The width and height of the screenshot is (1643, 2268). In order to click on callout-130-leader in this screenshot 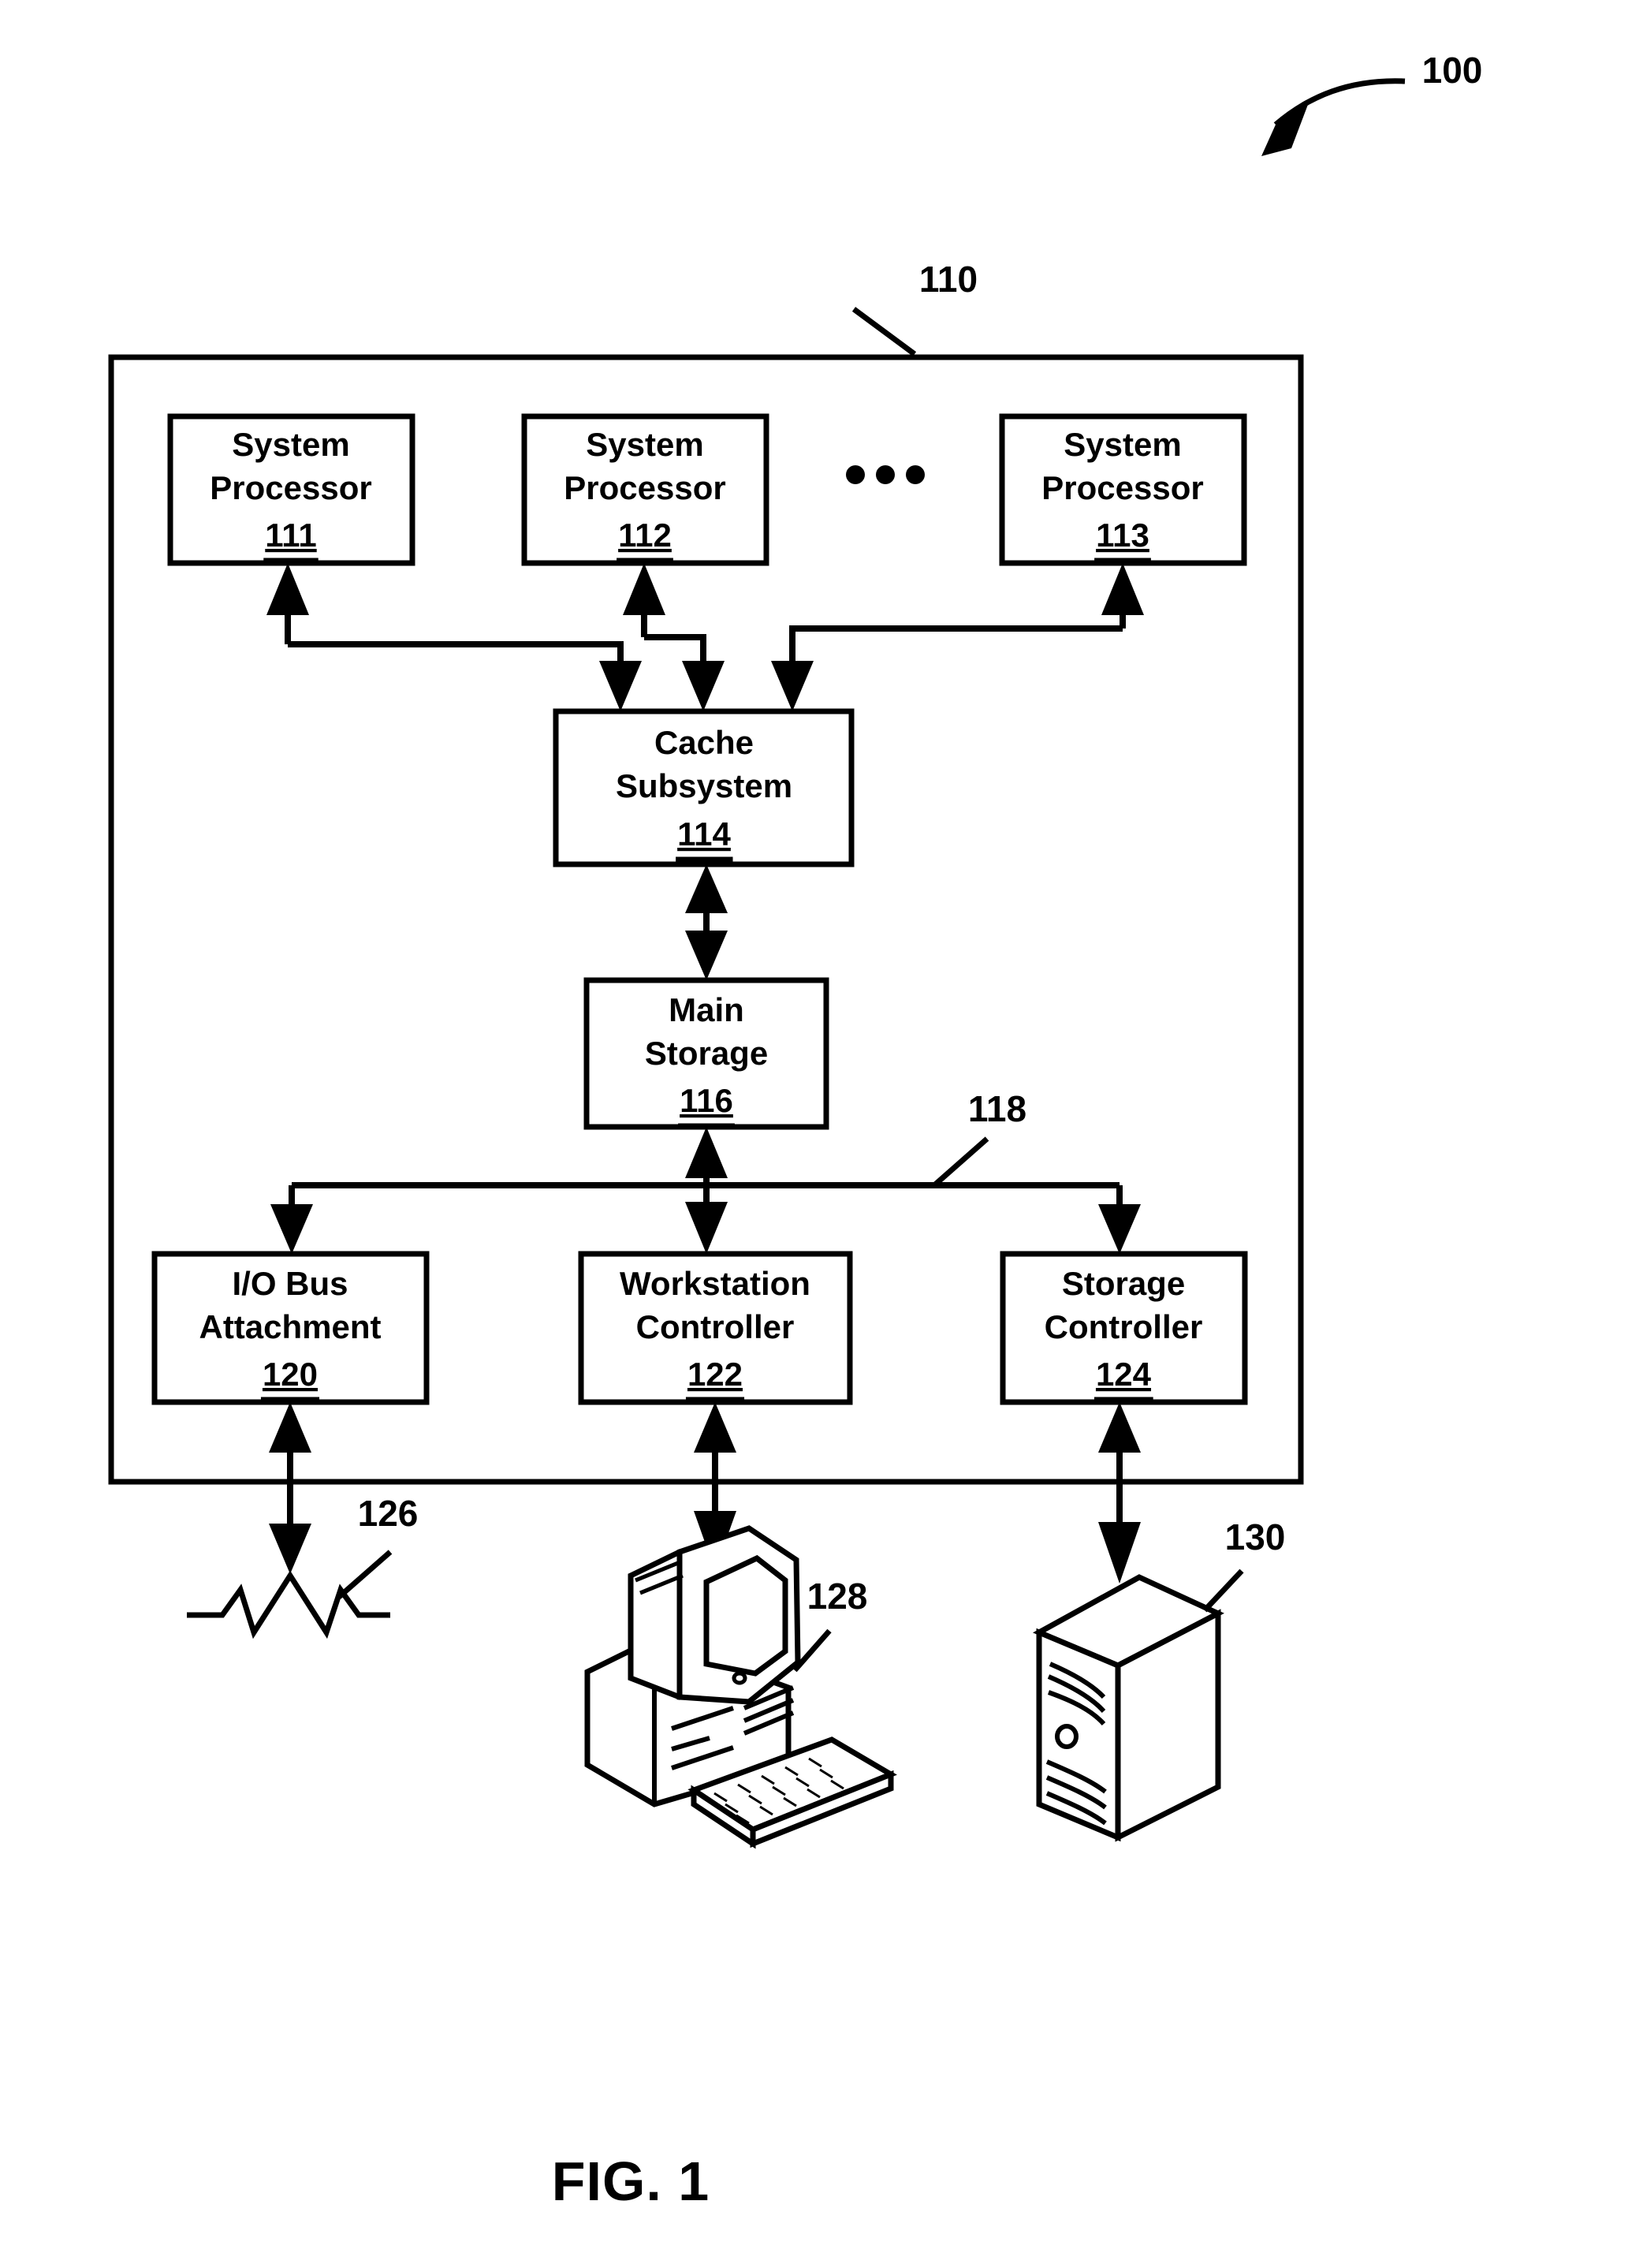, I will do `click(1223, 1591)`.